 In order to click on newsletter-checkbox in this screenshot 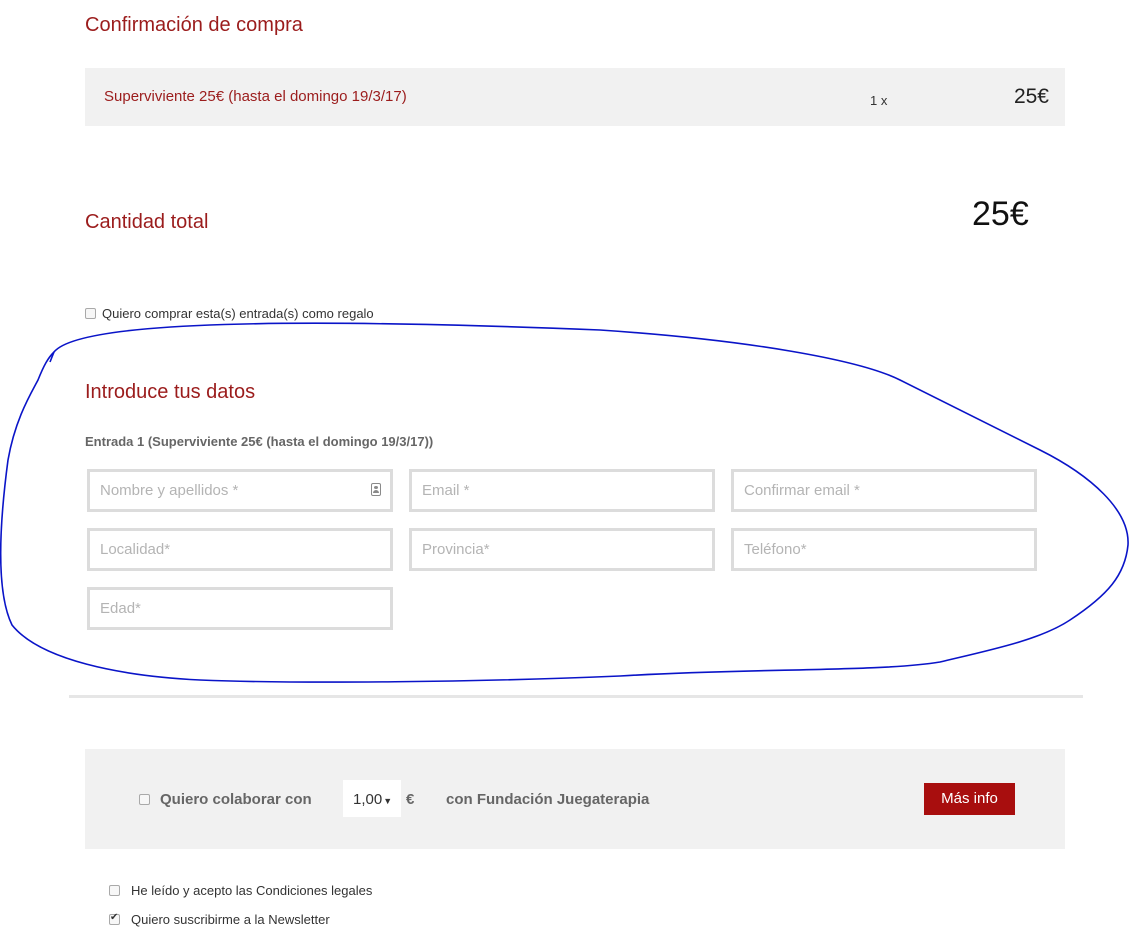, I will do `click(114, 919)`.